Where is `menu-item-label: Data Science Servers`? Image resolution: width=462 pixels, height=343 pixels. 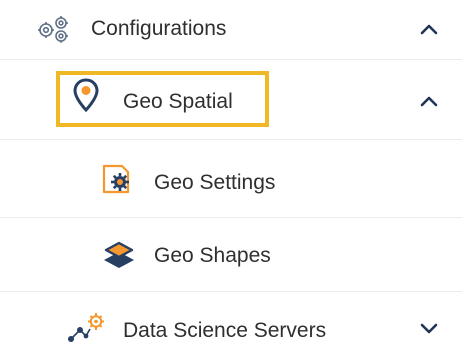
menu-item-label: Data Science Servers is located at coordinates (225, 330).